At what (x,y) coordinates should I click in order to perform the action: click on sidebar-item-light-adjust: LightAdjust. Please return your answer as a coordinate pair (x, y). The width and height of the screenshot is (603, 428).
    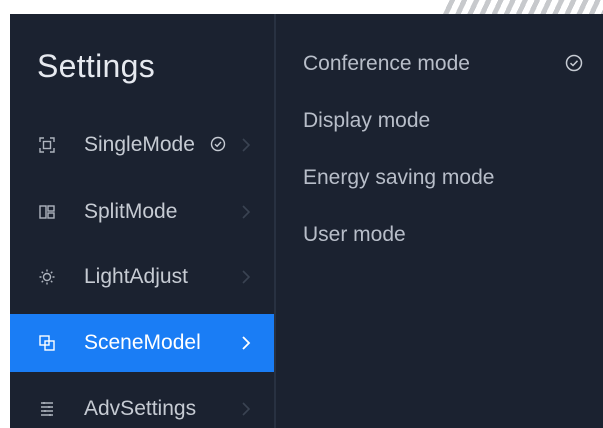
    Looking at the image, I should click on (142, 277).